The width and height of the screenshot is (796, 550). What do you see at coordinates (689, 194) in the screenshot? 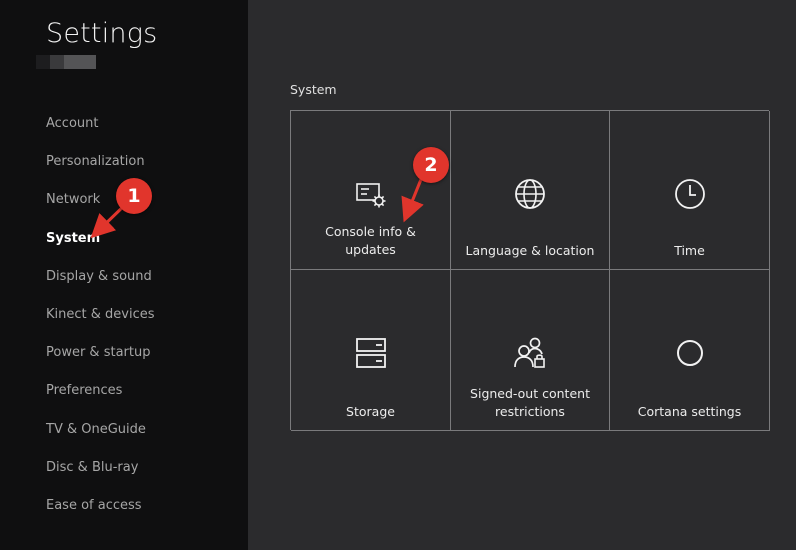
I see `clock-icon` at bounding box center [689, 194].